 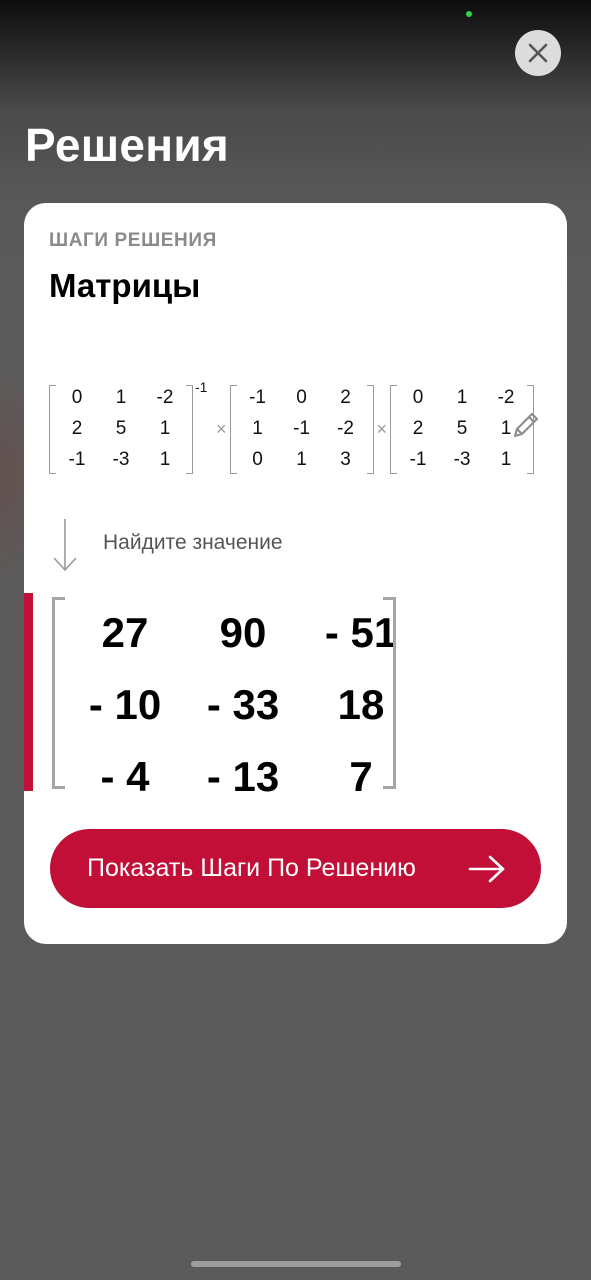 I want to click on inverse-exponent: -1, so click(x=201, y=387).